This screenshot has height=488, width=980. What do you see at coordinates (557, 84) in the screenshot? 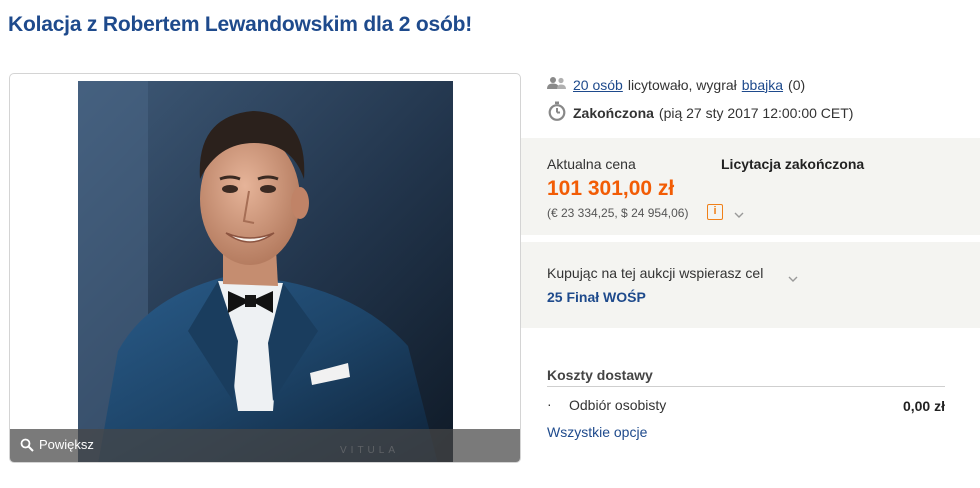
I see `people-icon` at bounding box center [557, 84].